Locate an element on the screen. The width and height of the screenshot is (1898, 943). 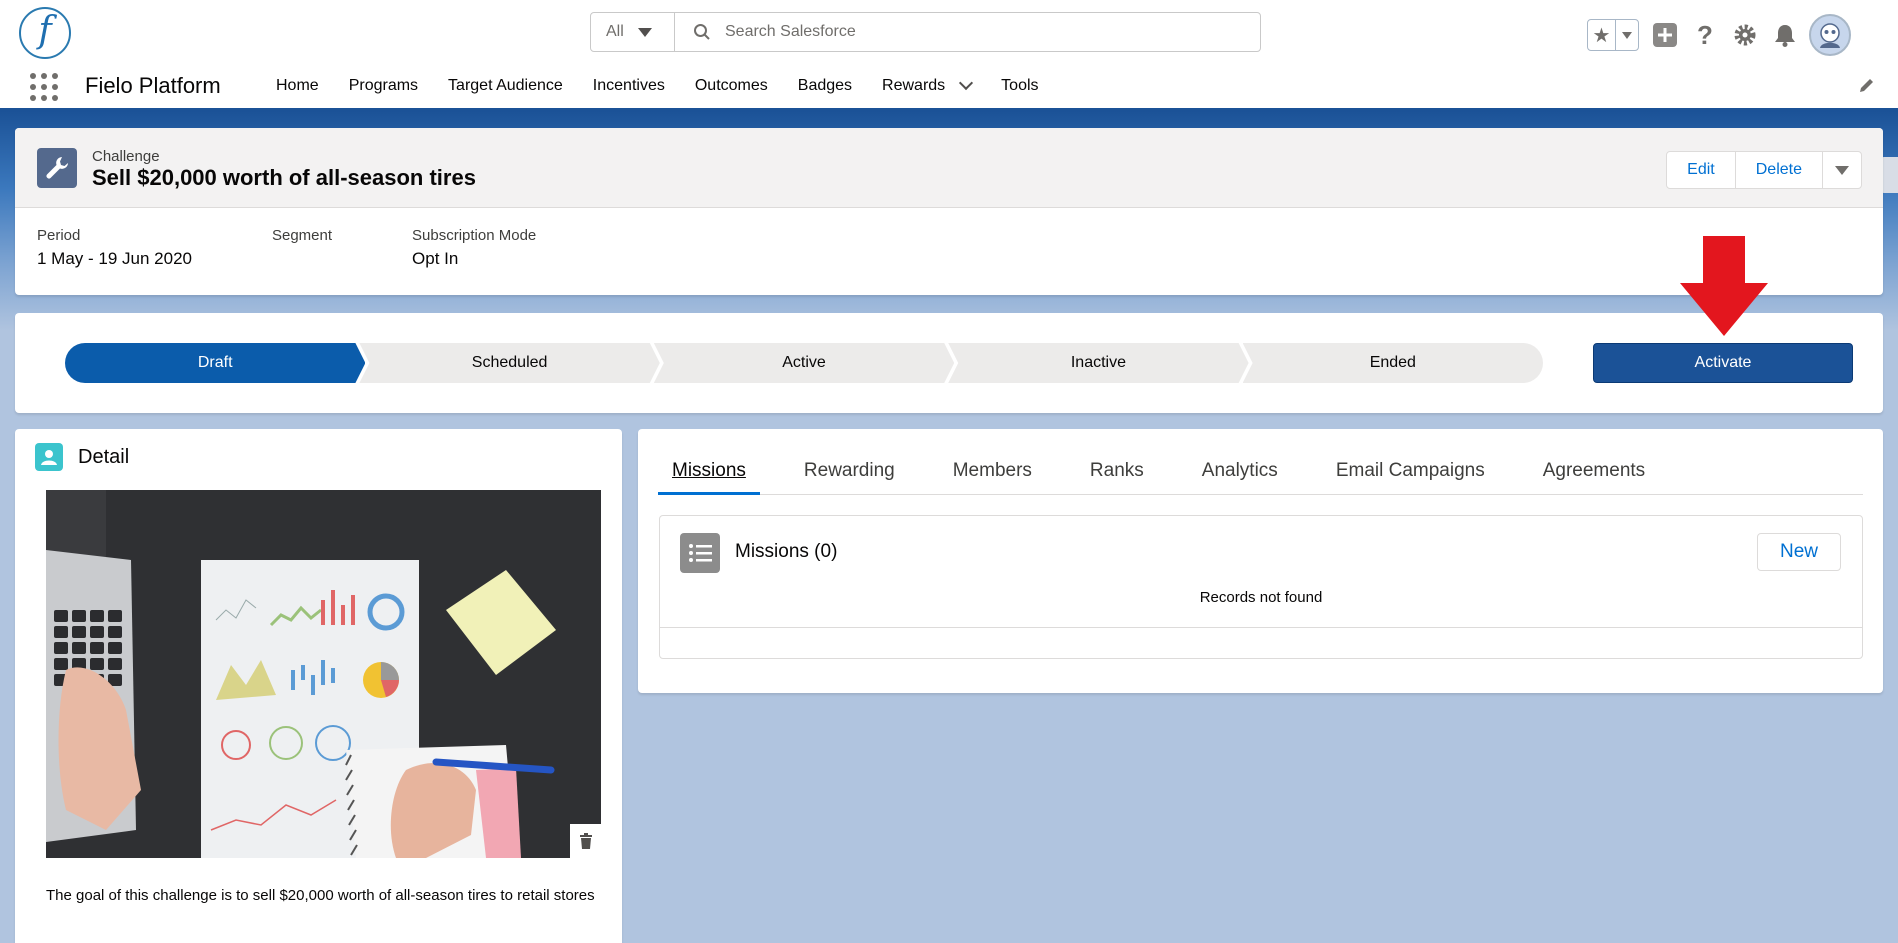
field-period: Period 1 May - 19 Jun 2020 is located at coordinates (114, 248).